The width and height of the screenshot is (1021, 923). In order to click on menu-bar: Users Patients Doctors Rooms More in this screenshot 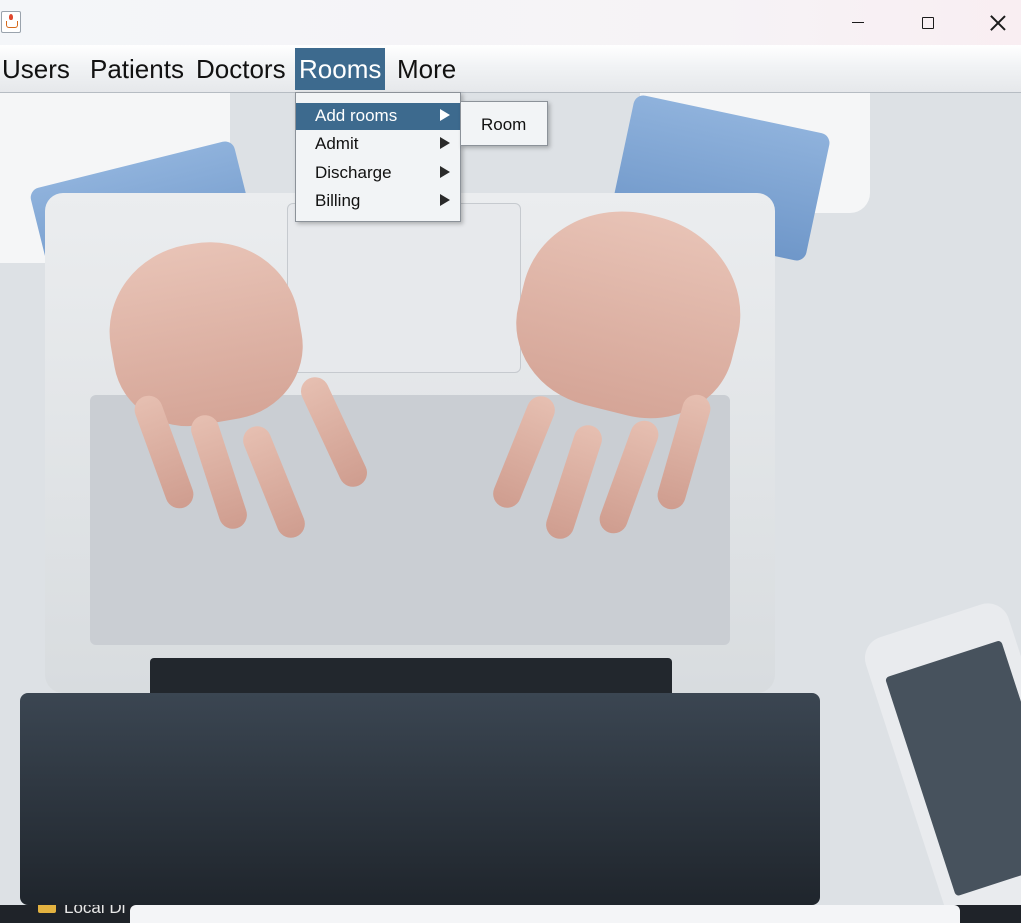, I will do `click(510, 69)`.